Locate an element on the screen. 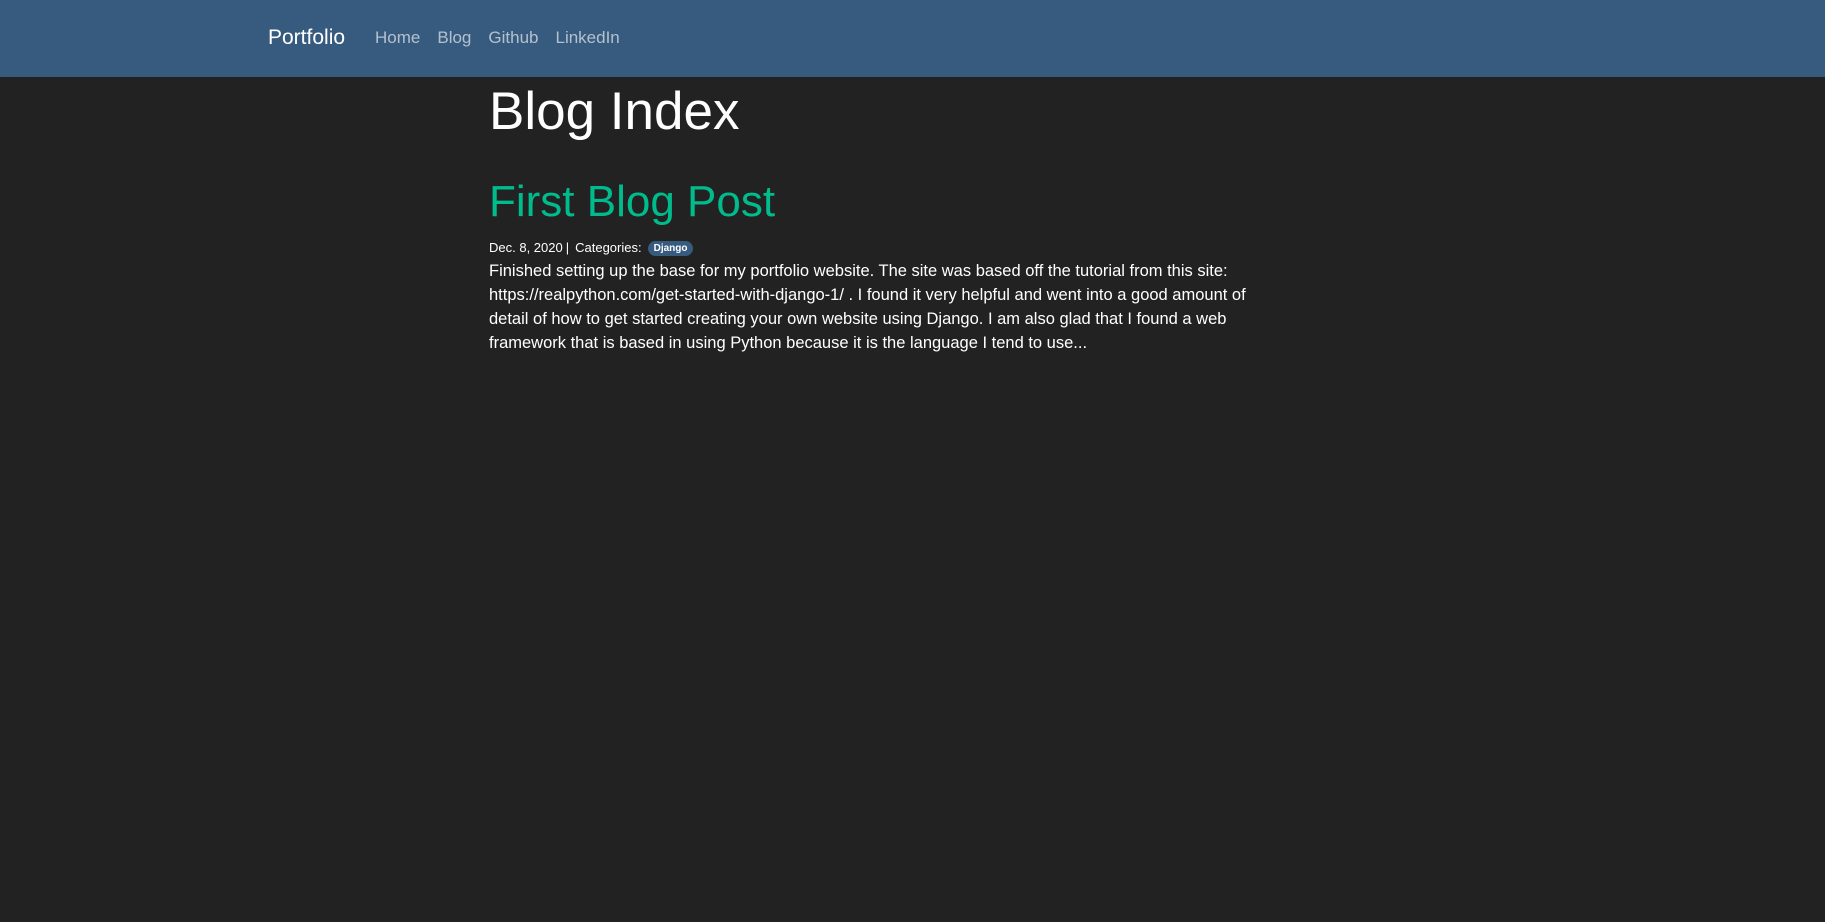 This screenshot has height=922, width=1825. nav-links: Home Blog Github LinkedIn is located at coordinates (506, 38).